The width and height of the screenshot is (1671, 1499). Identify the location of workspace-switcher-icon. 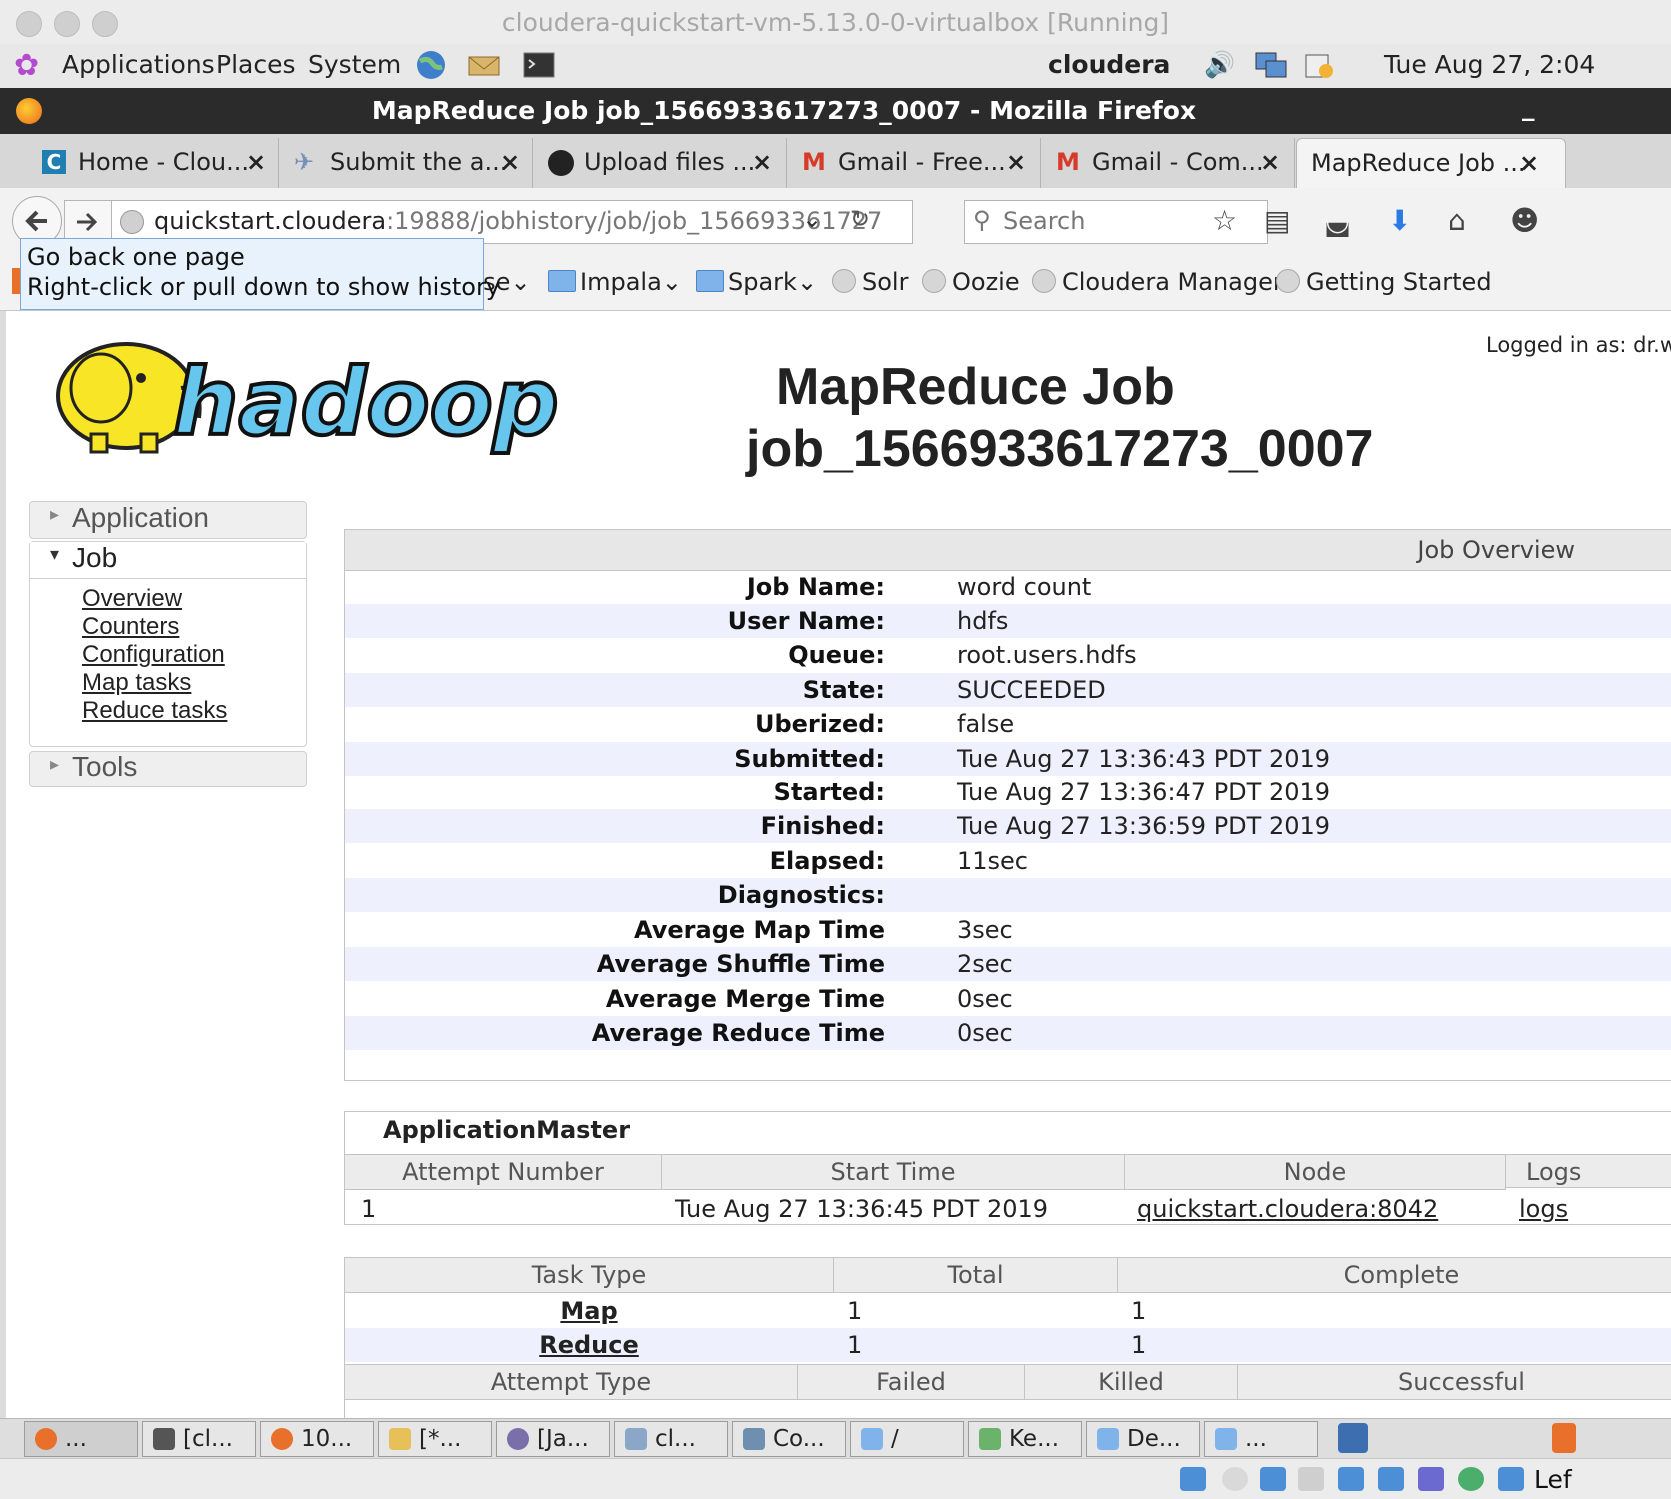
(1353, 1438).